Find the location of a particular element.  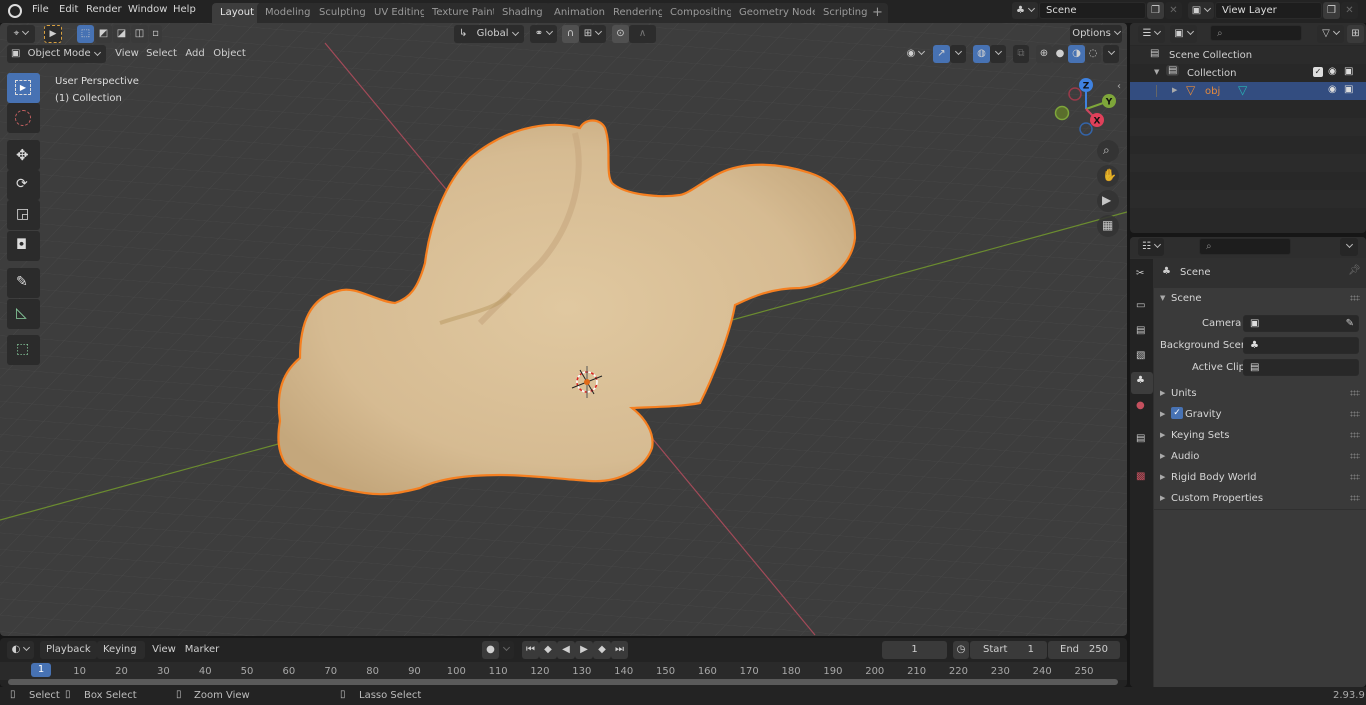

editor-type-button: ⌖ is located at coordinates (21, 34).